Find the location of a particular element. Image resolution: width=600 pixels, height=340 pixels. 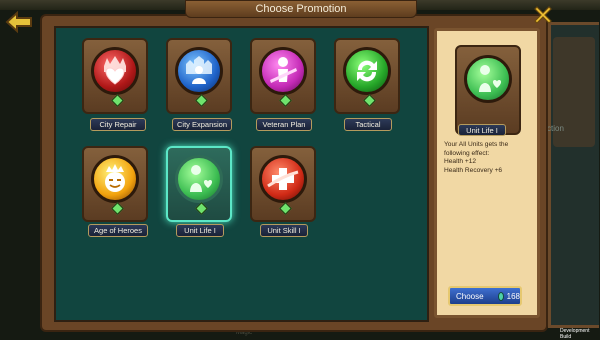

heart-flame-icon is located at coordinates (115, 71).